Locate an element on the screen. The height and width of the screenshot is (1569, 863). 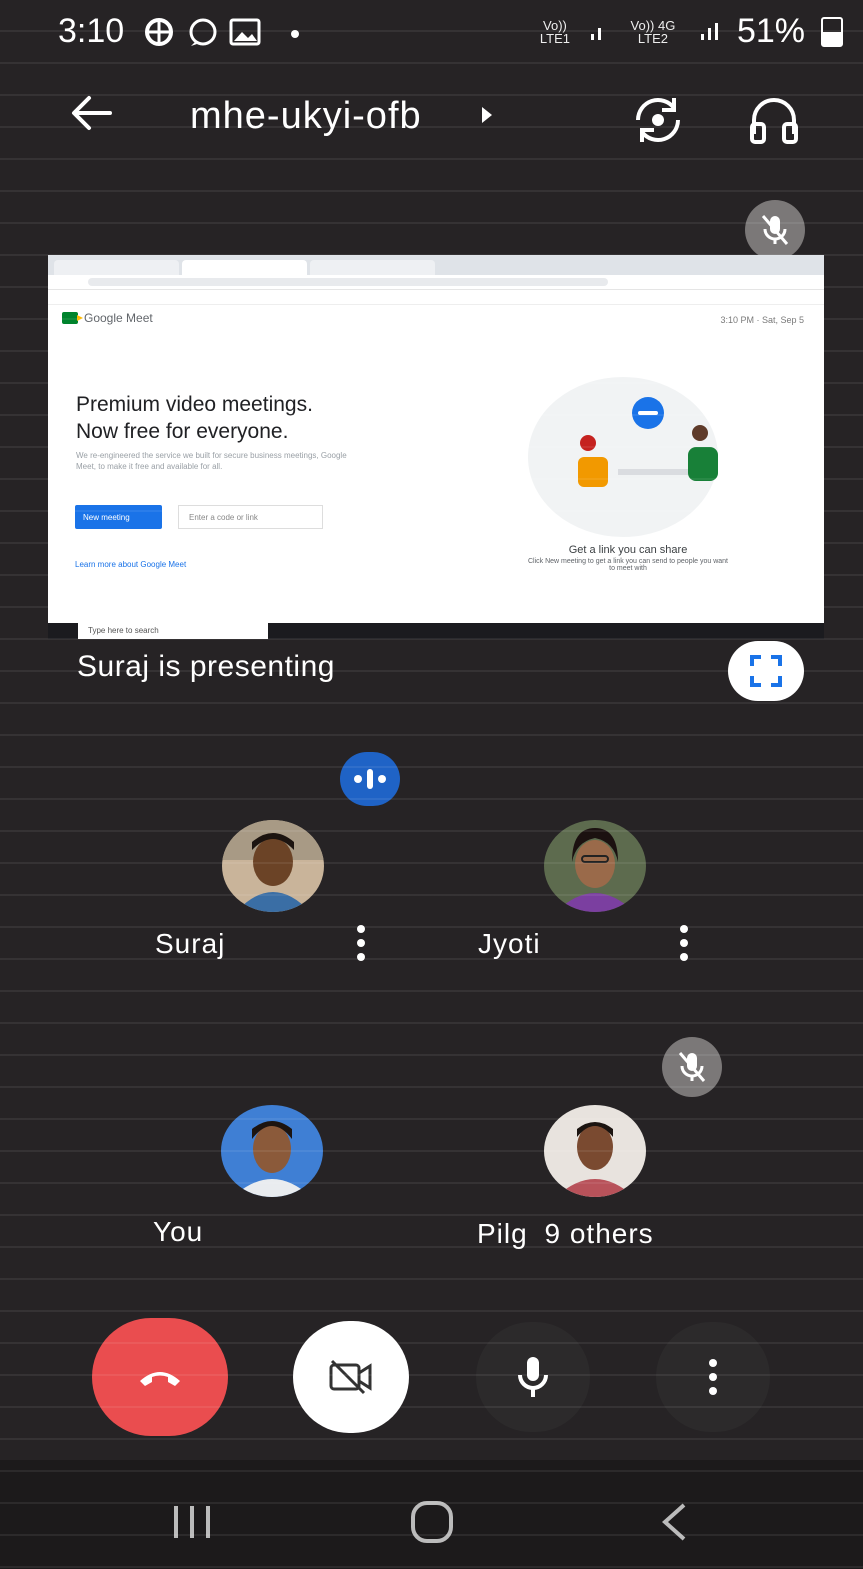
notification-icons is located at coordinates (240, 36).